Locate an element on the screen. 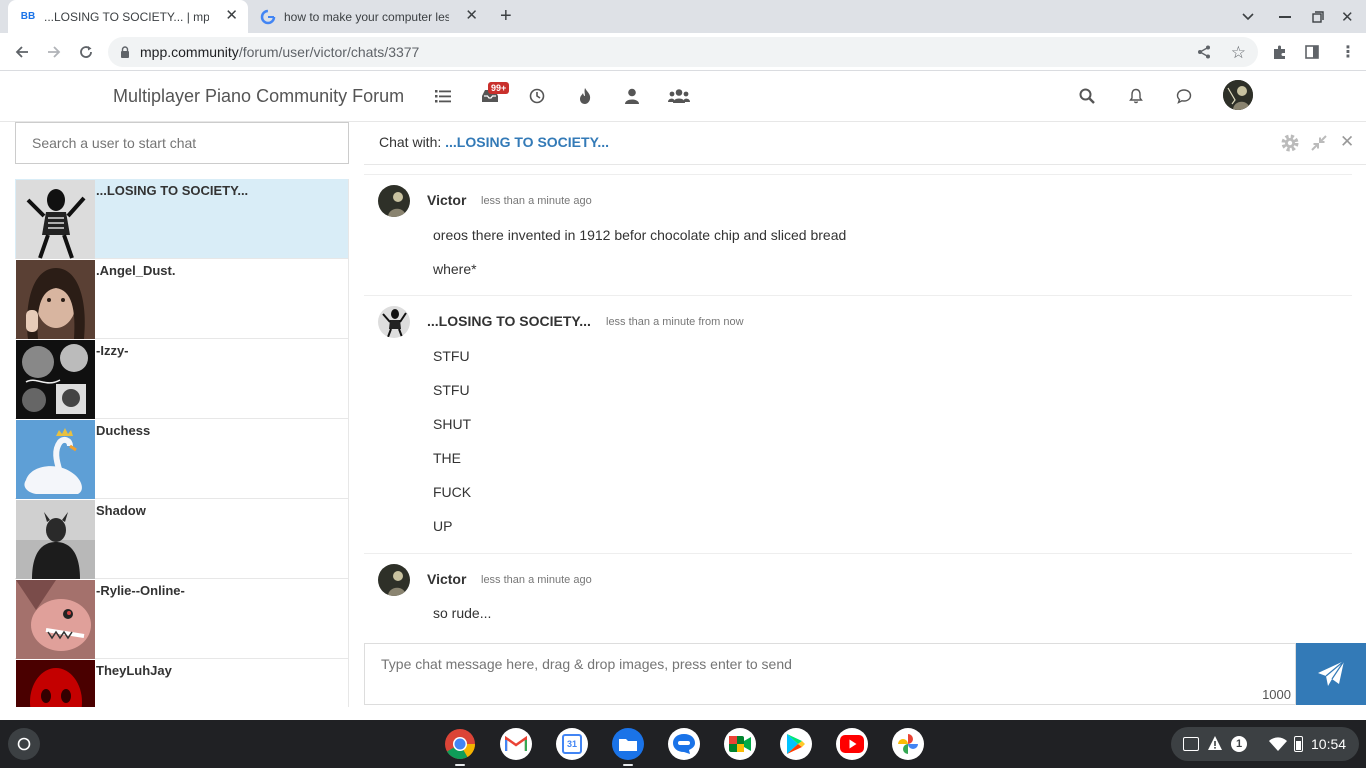  character-count: 1000 is located at coordinates (1276, 694).